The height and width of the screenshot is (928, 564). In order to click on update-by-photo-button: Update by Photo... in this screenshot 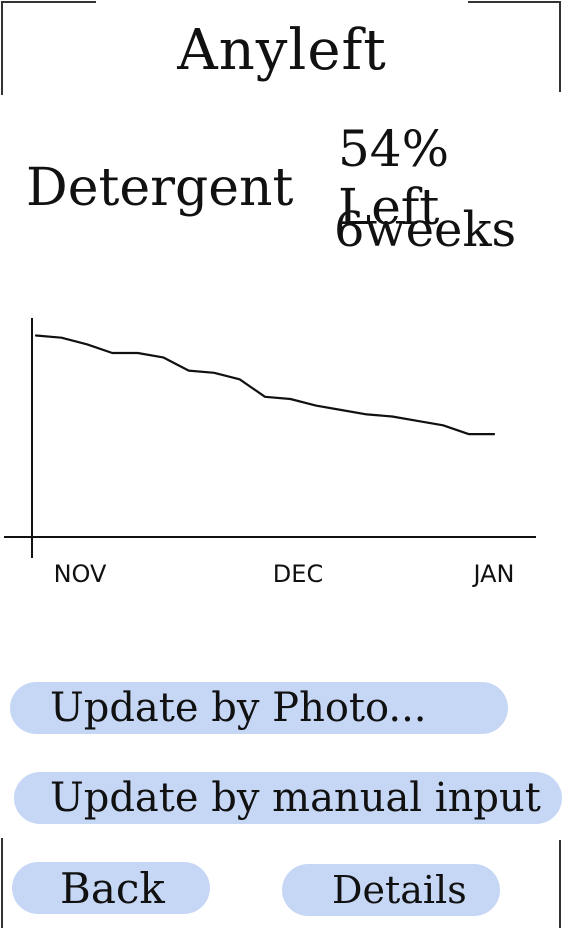, I will do `click(259, 708)`.